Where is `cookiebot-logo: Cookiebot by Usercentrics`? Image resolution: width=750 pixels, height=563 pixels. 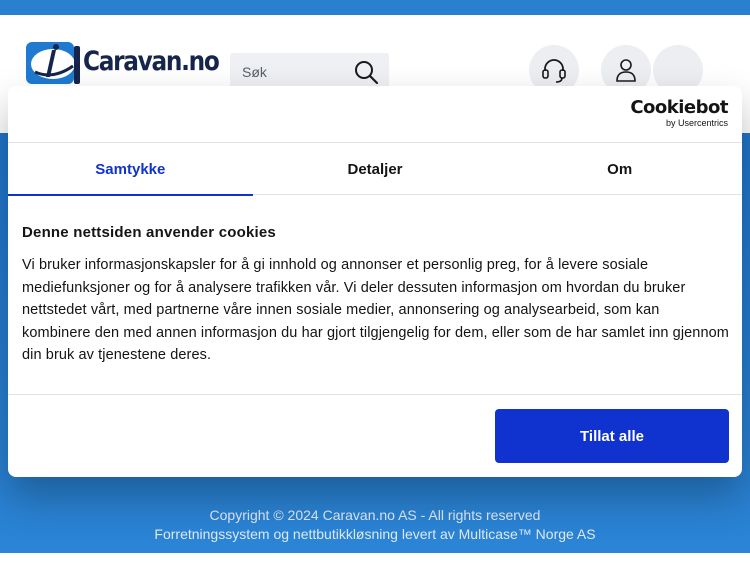 cookiebot-logo: Cookiebot by Usercentrics is located at coordinates (679, 113).